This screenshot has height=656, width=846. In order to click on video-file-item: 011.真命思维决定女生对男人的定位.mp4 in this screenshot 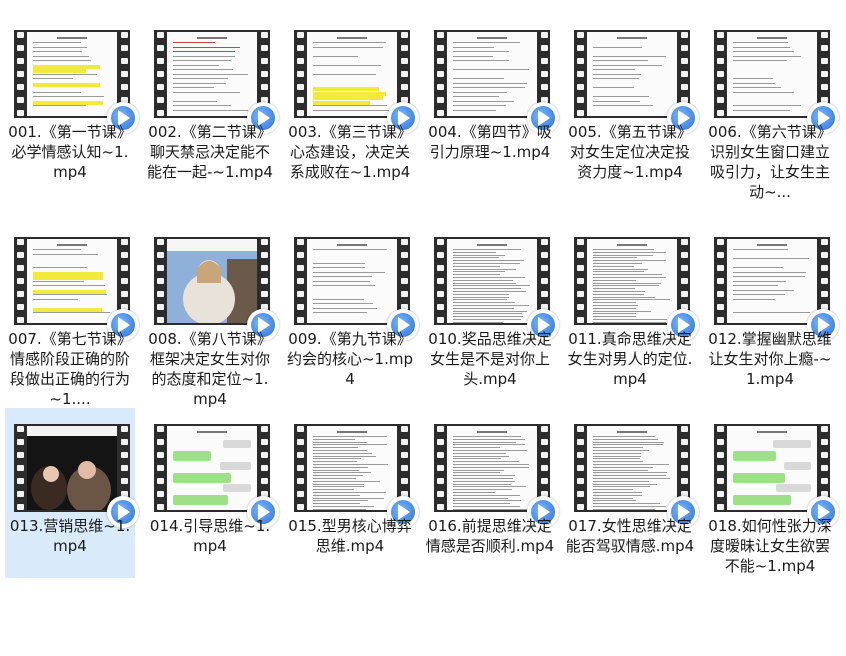, I will do `click(632, 306)`.